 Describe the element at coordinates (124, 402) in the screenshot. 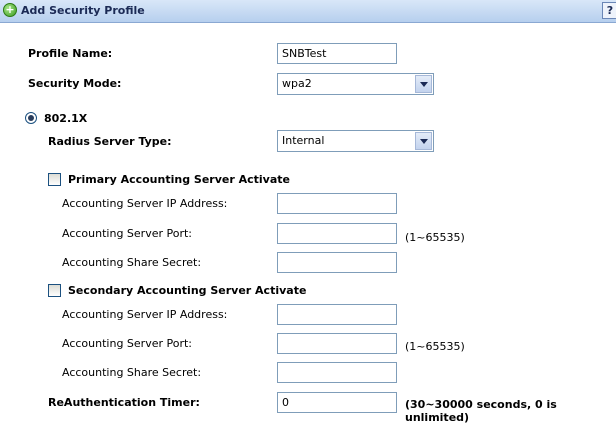

I see `reauth-timer-label: ReAuthentication Timer:` at that location.